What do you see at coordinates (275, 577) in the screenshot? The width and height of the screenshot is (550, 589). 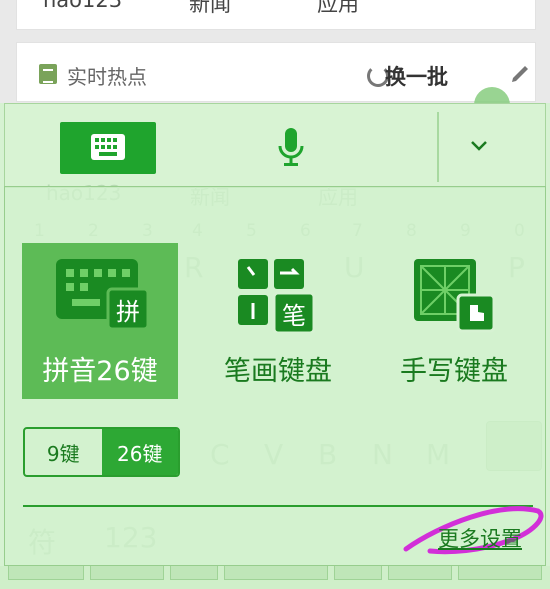 I see `keyboard-bottom-edge` at bounding box center [275, 577].